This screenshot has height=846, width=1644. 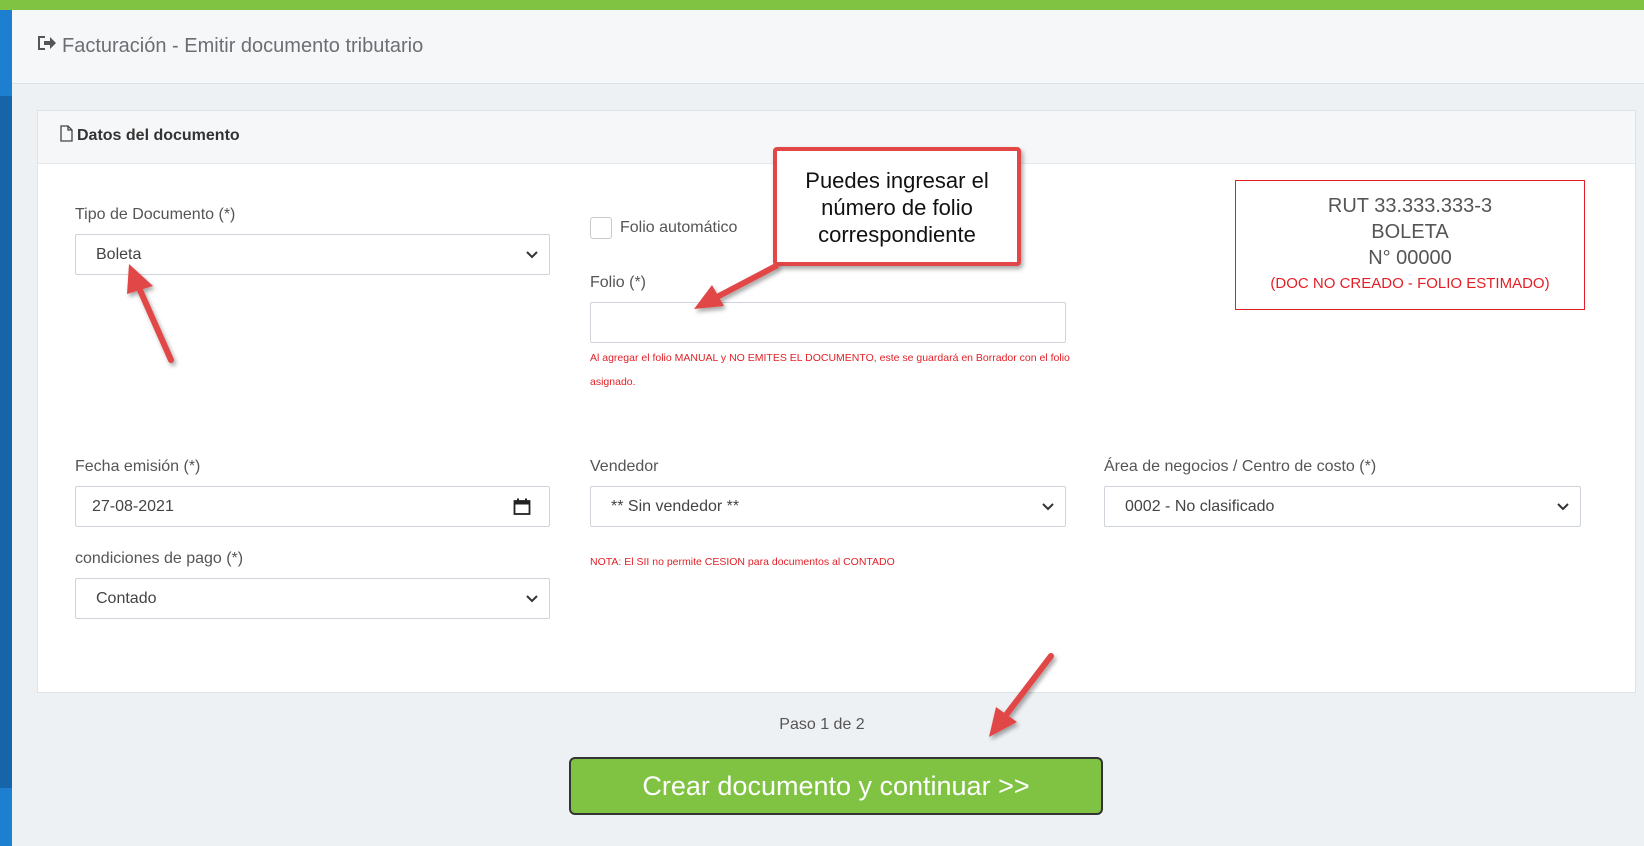 I want to click on document-number-text: N° 00000, so click(x=1410, y=258).